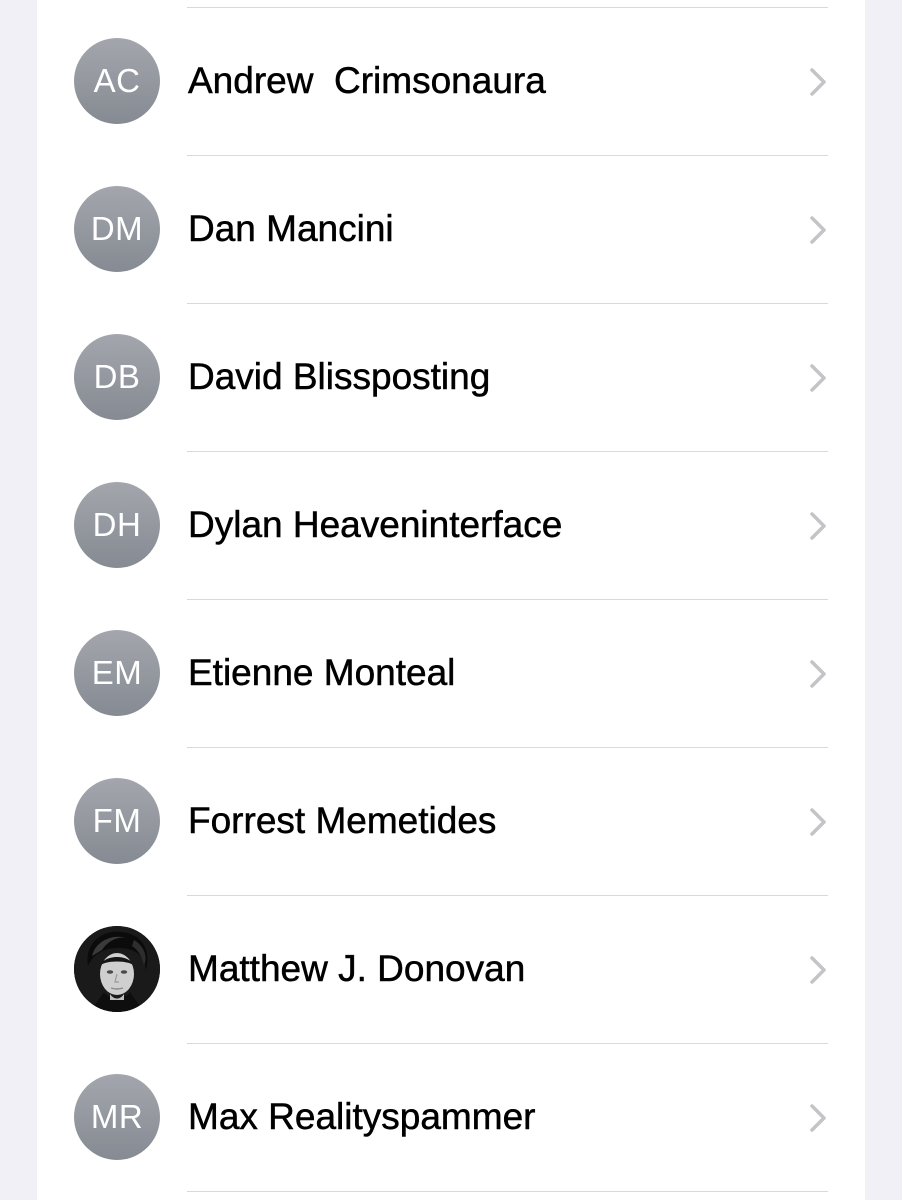 The height and width of the screenshot is (1200, 902). What do you see at coordinates (322, 673) in the screenshot?
I see `contact-name: Etienne Monteal` at bounding box center [322, 673].